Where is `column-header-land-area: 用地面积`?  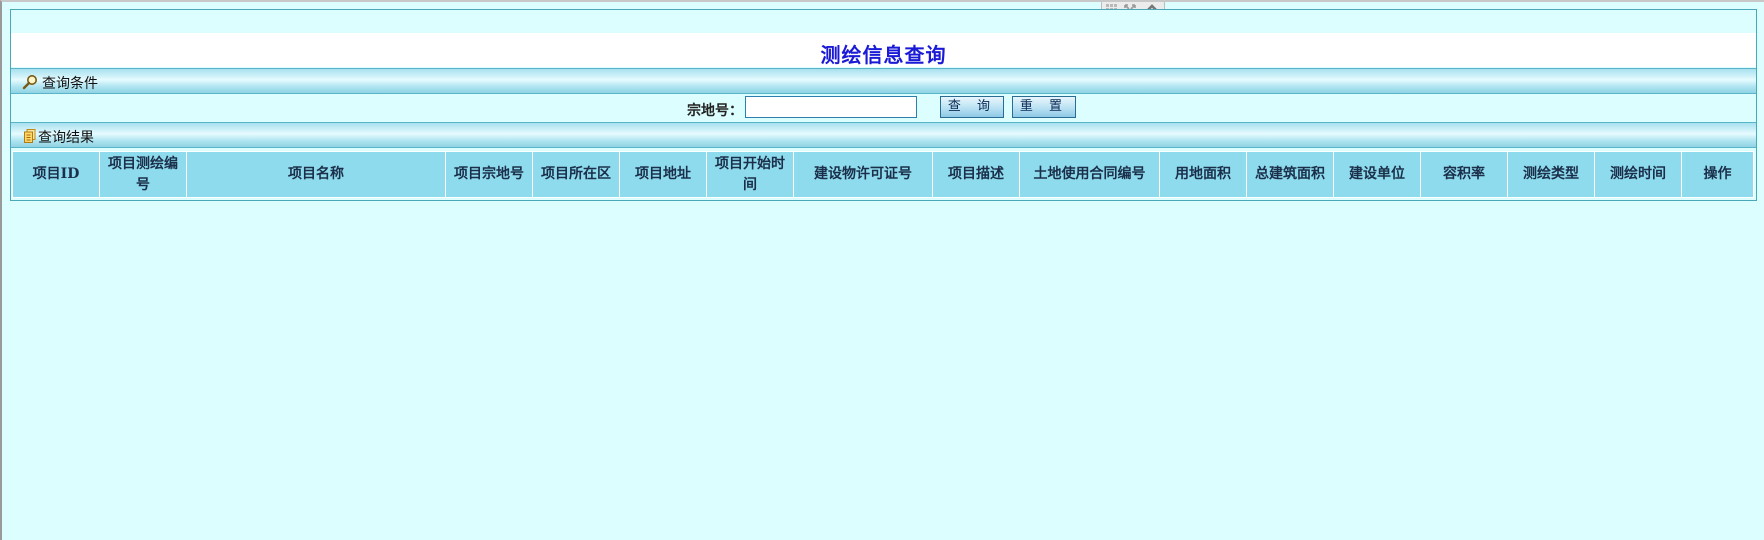 column-header-land-area: 用地面积 is located at coordinates (1203, 174).